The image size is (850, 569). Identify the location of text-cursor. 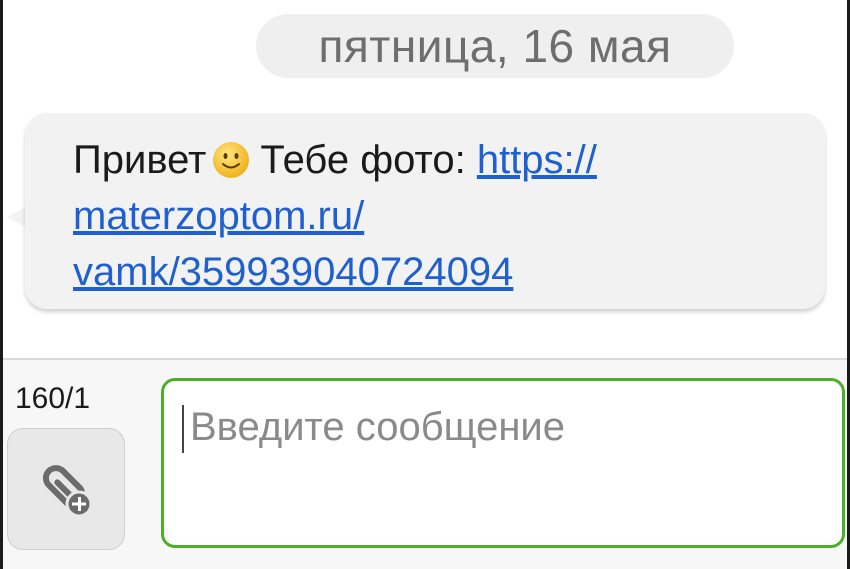
(183, 429).